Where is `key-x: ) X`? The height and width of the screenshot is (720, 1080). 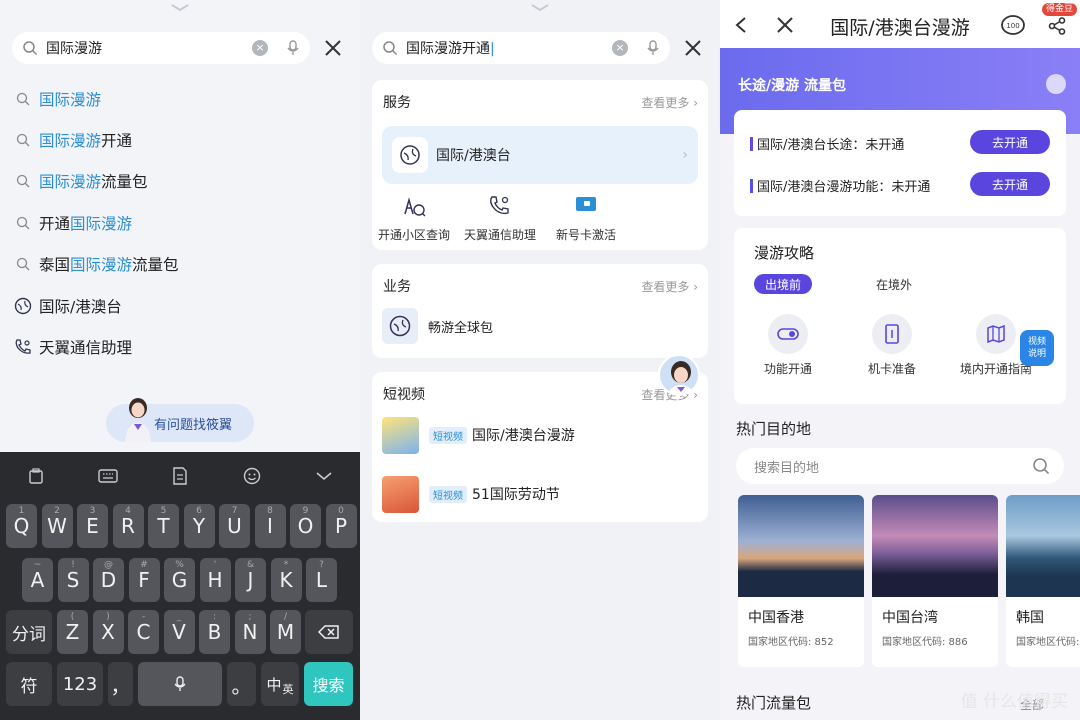
key-x: ) X is located at coordinates (108, 632).